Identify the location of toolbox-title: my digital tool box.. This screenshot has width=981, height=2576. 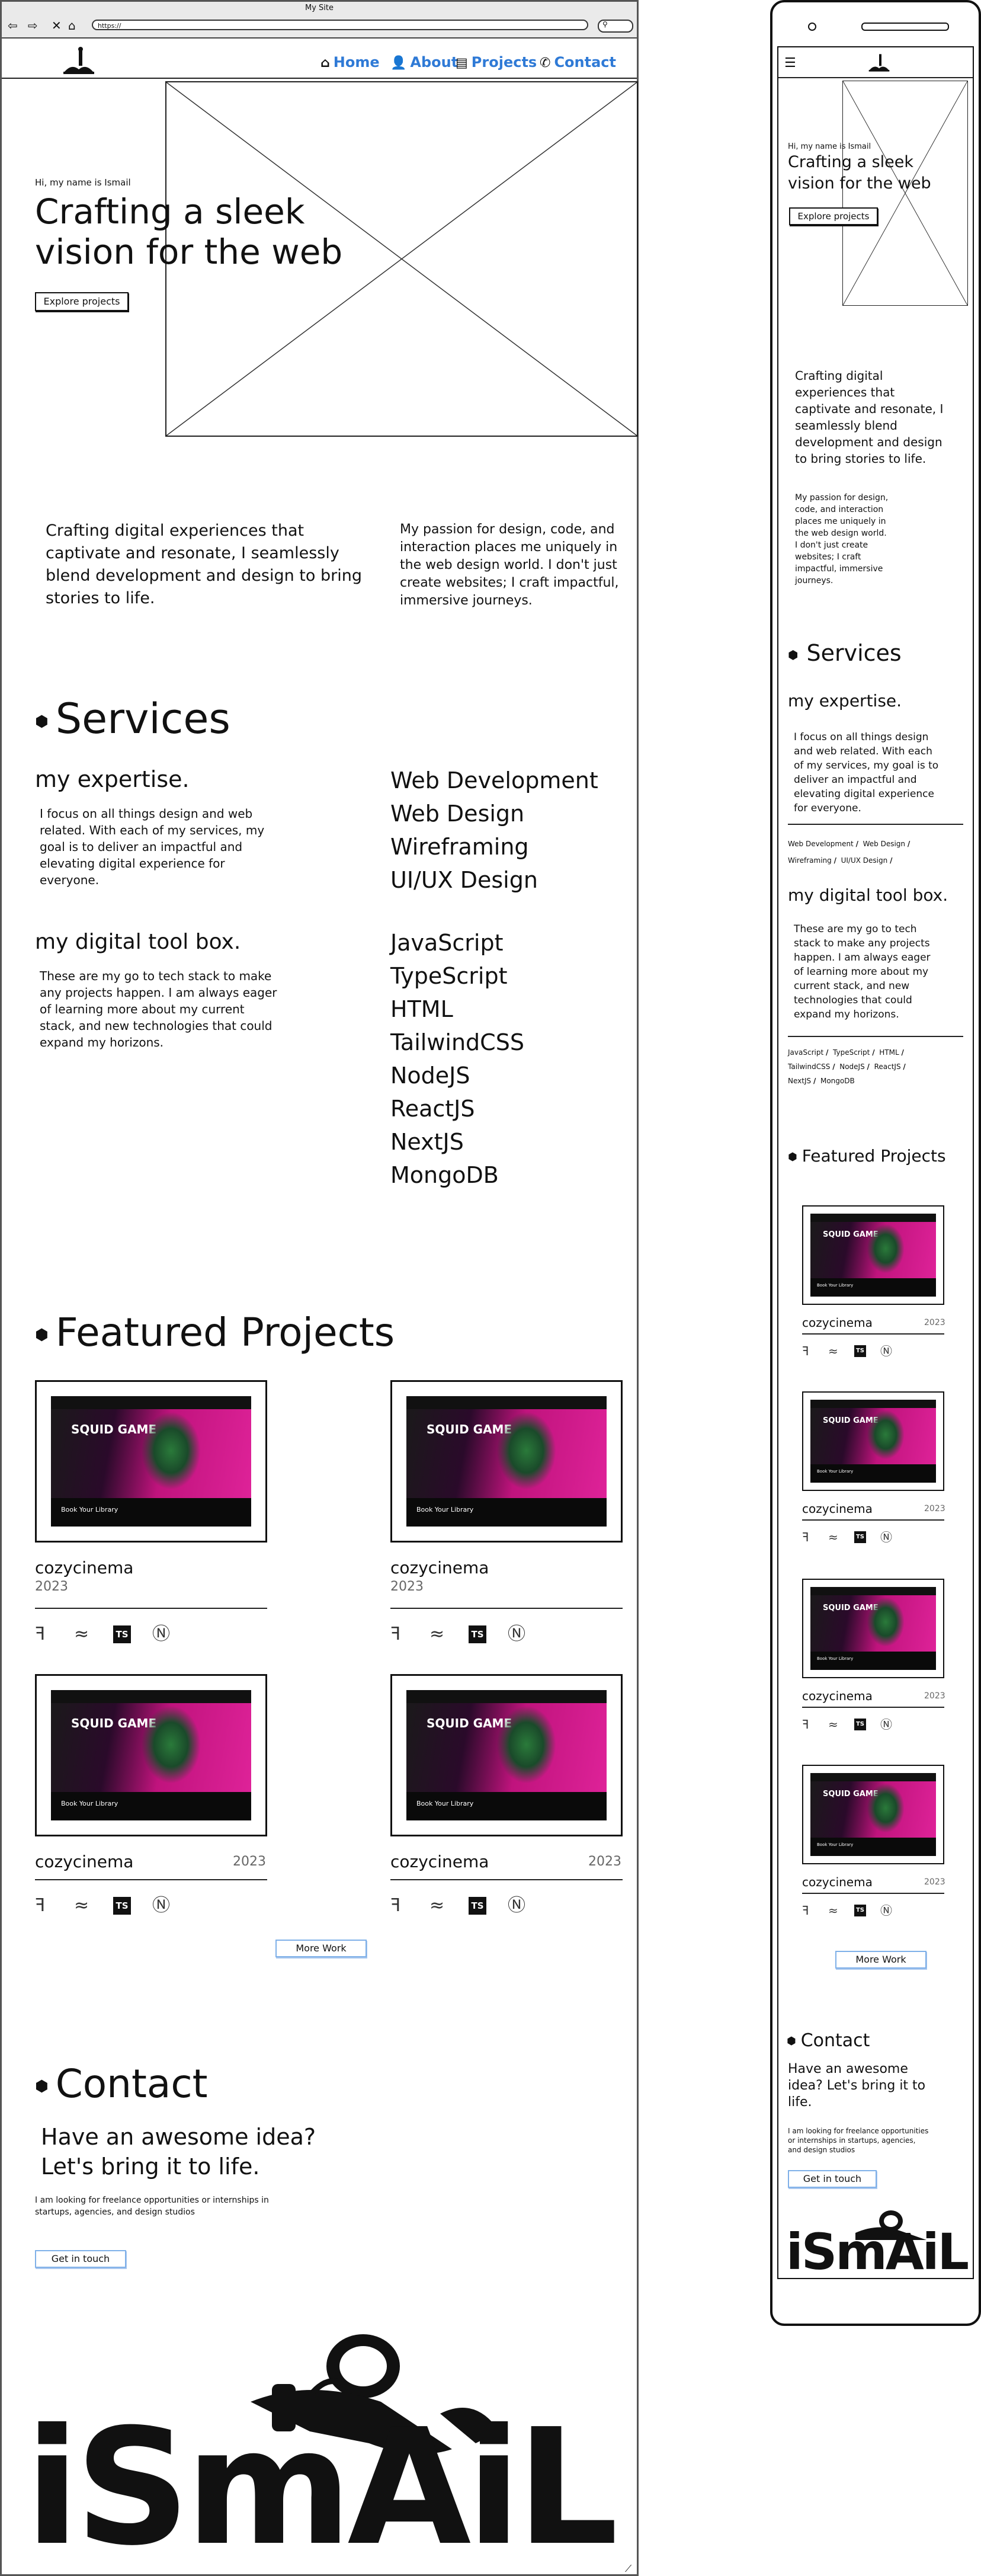
(138, 942).